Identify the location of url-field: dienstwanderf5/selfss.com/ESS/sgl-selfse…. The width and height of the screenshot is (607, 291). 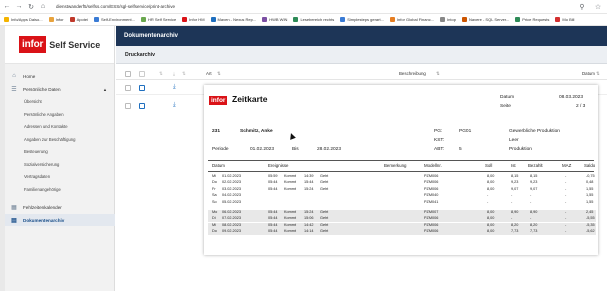
(315, 6).